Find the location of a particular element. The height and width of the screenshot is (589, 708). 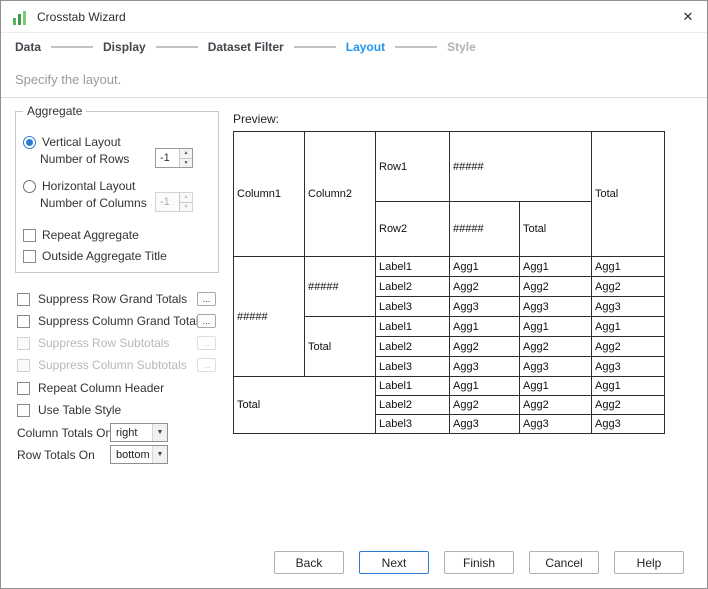

column-totals-on-value: right is located at coordinates (127, 432).